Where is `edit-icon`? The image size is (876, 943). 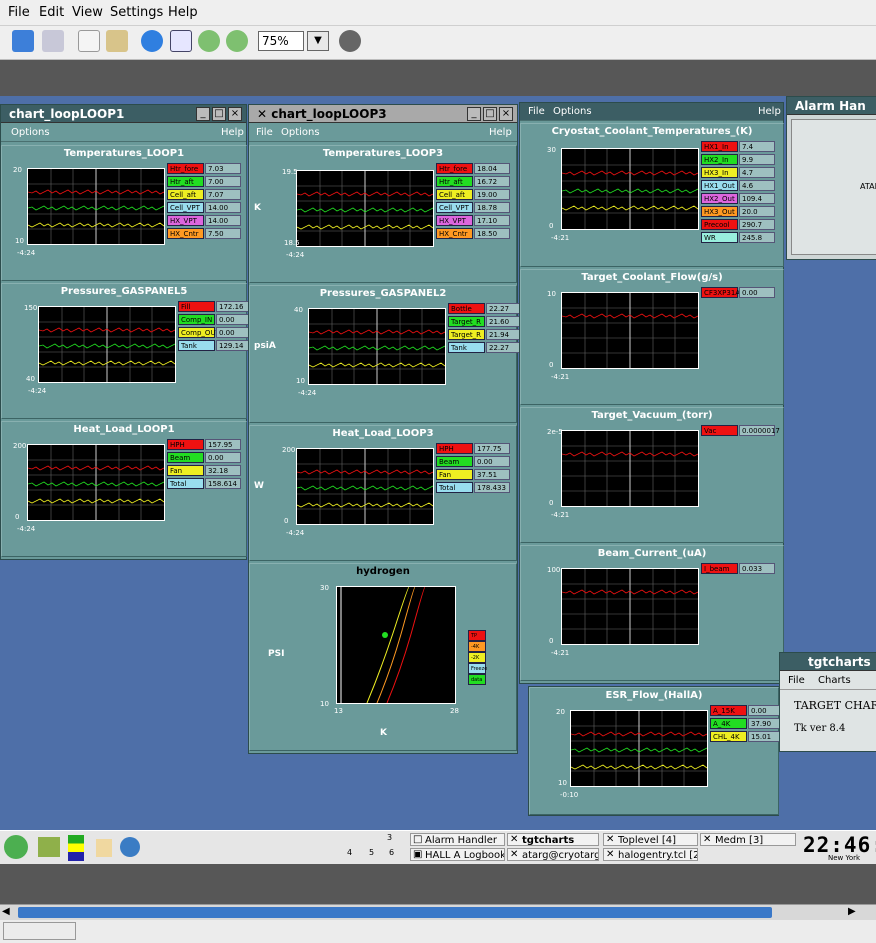 edit-icon is located at coordinates (181, 41).